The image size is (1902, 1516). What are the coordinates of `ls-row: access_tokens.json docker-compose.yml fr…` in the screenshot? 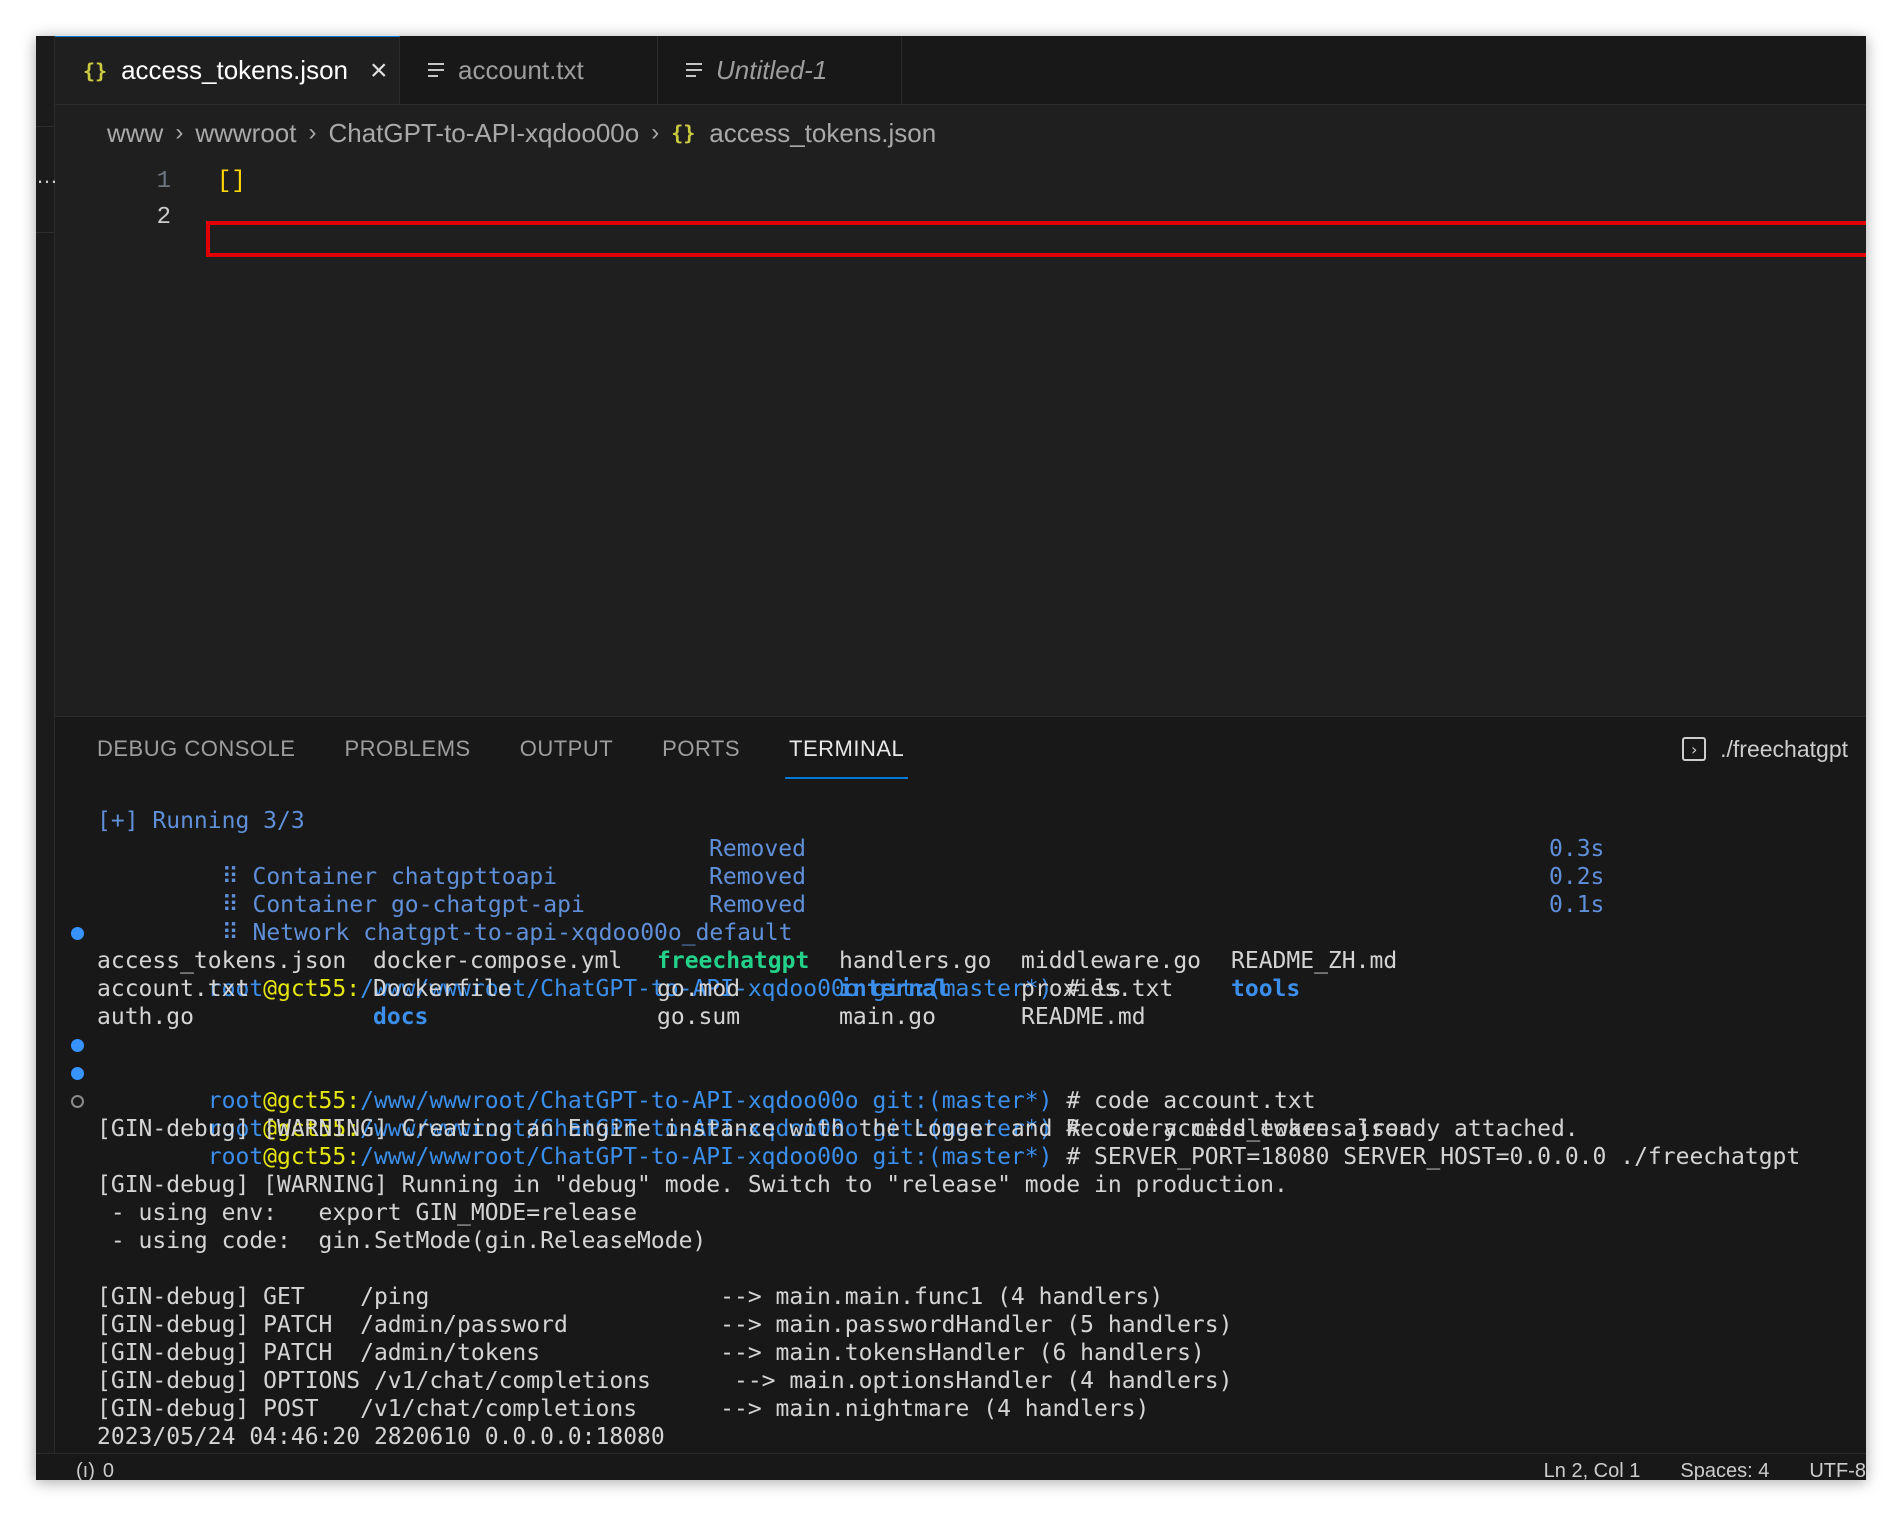 It's located at (976, 961).